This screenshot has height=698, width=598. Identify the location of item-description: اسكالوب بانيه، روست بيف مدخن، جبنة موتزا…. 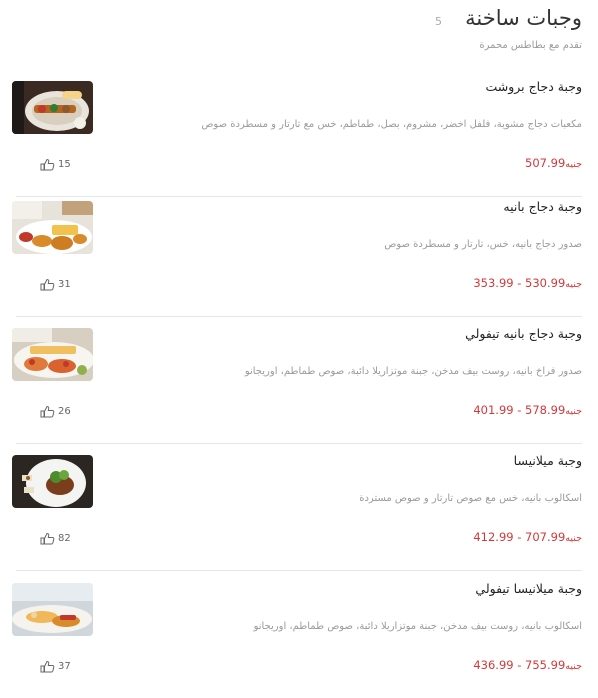
(417, 626).